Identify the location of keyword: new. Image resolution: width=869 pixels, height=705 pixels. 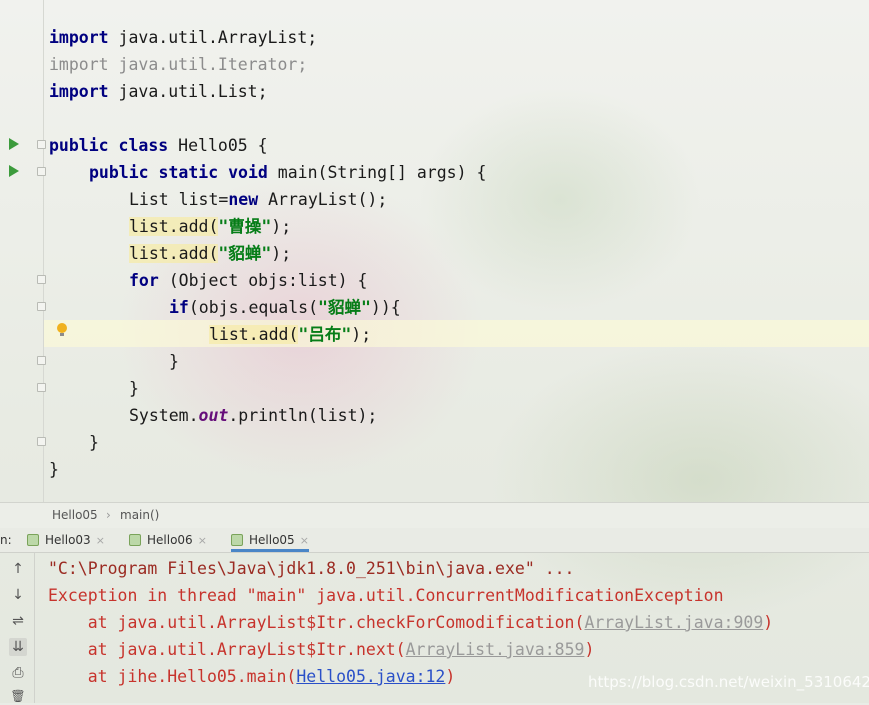
(243, 199).